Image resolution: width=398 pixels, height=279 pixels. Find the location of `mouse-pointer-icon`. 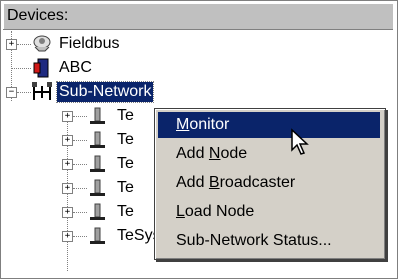

mouse-pointer-icon is located at coordinates (300, 141).